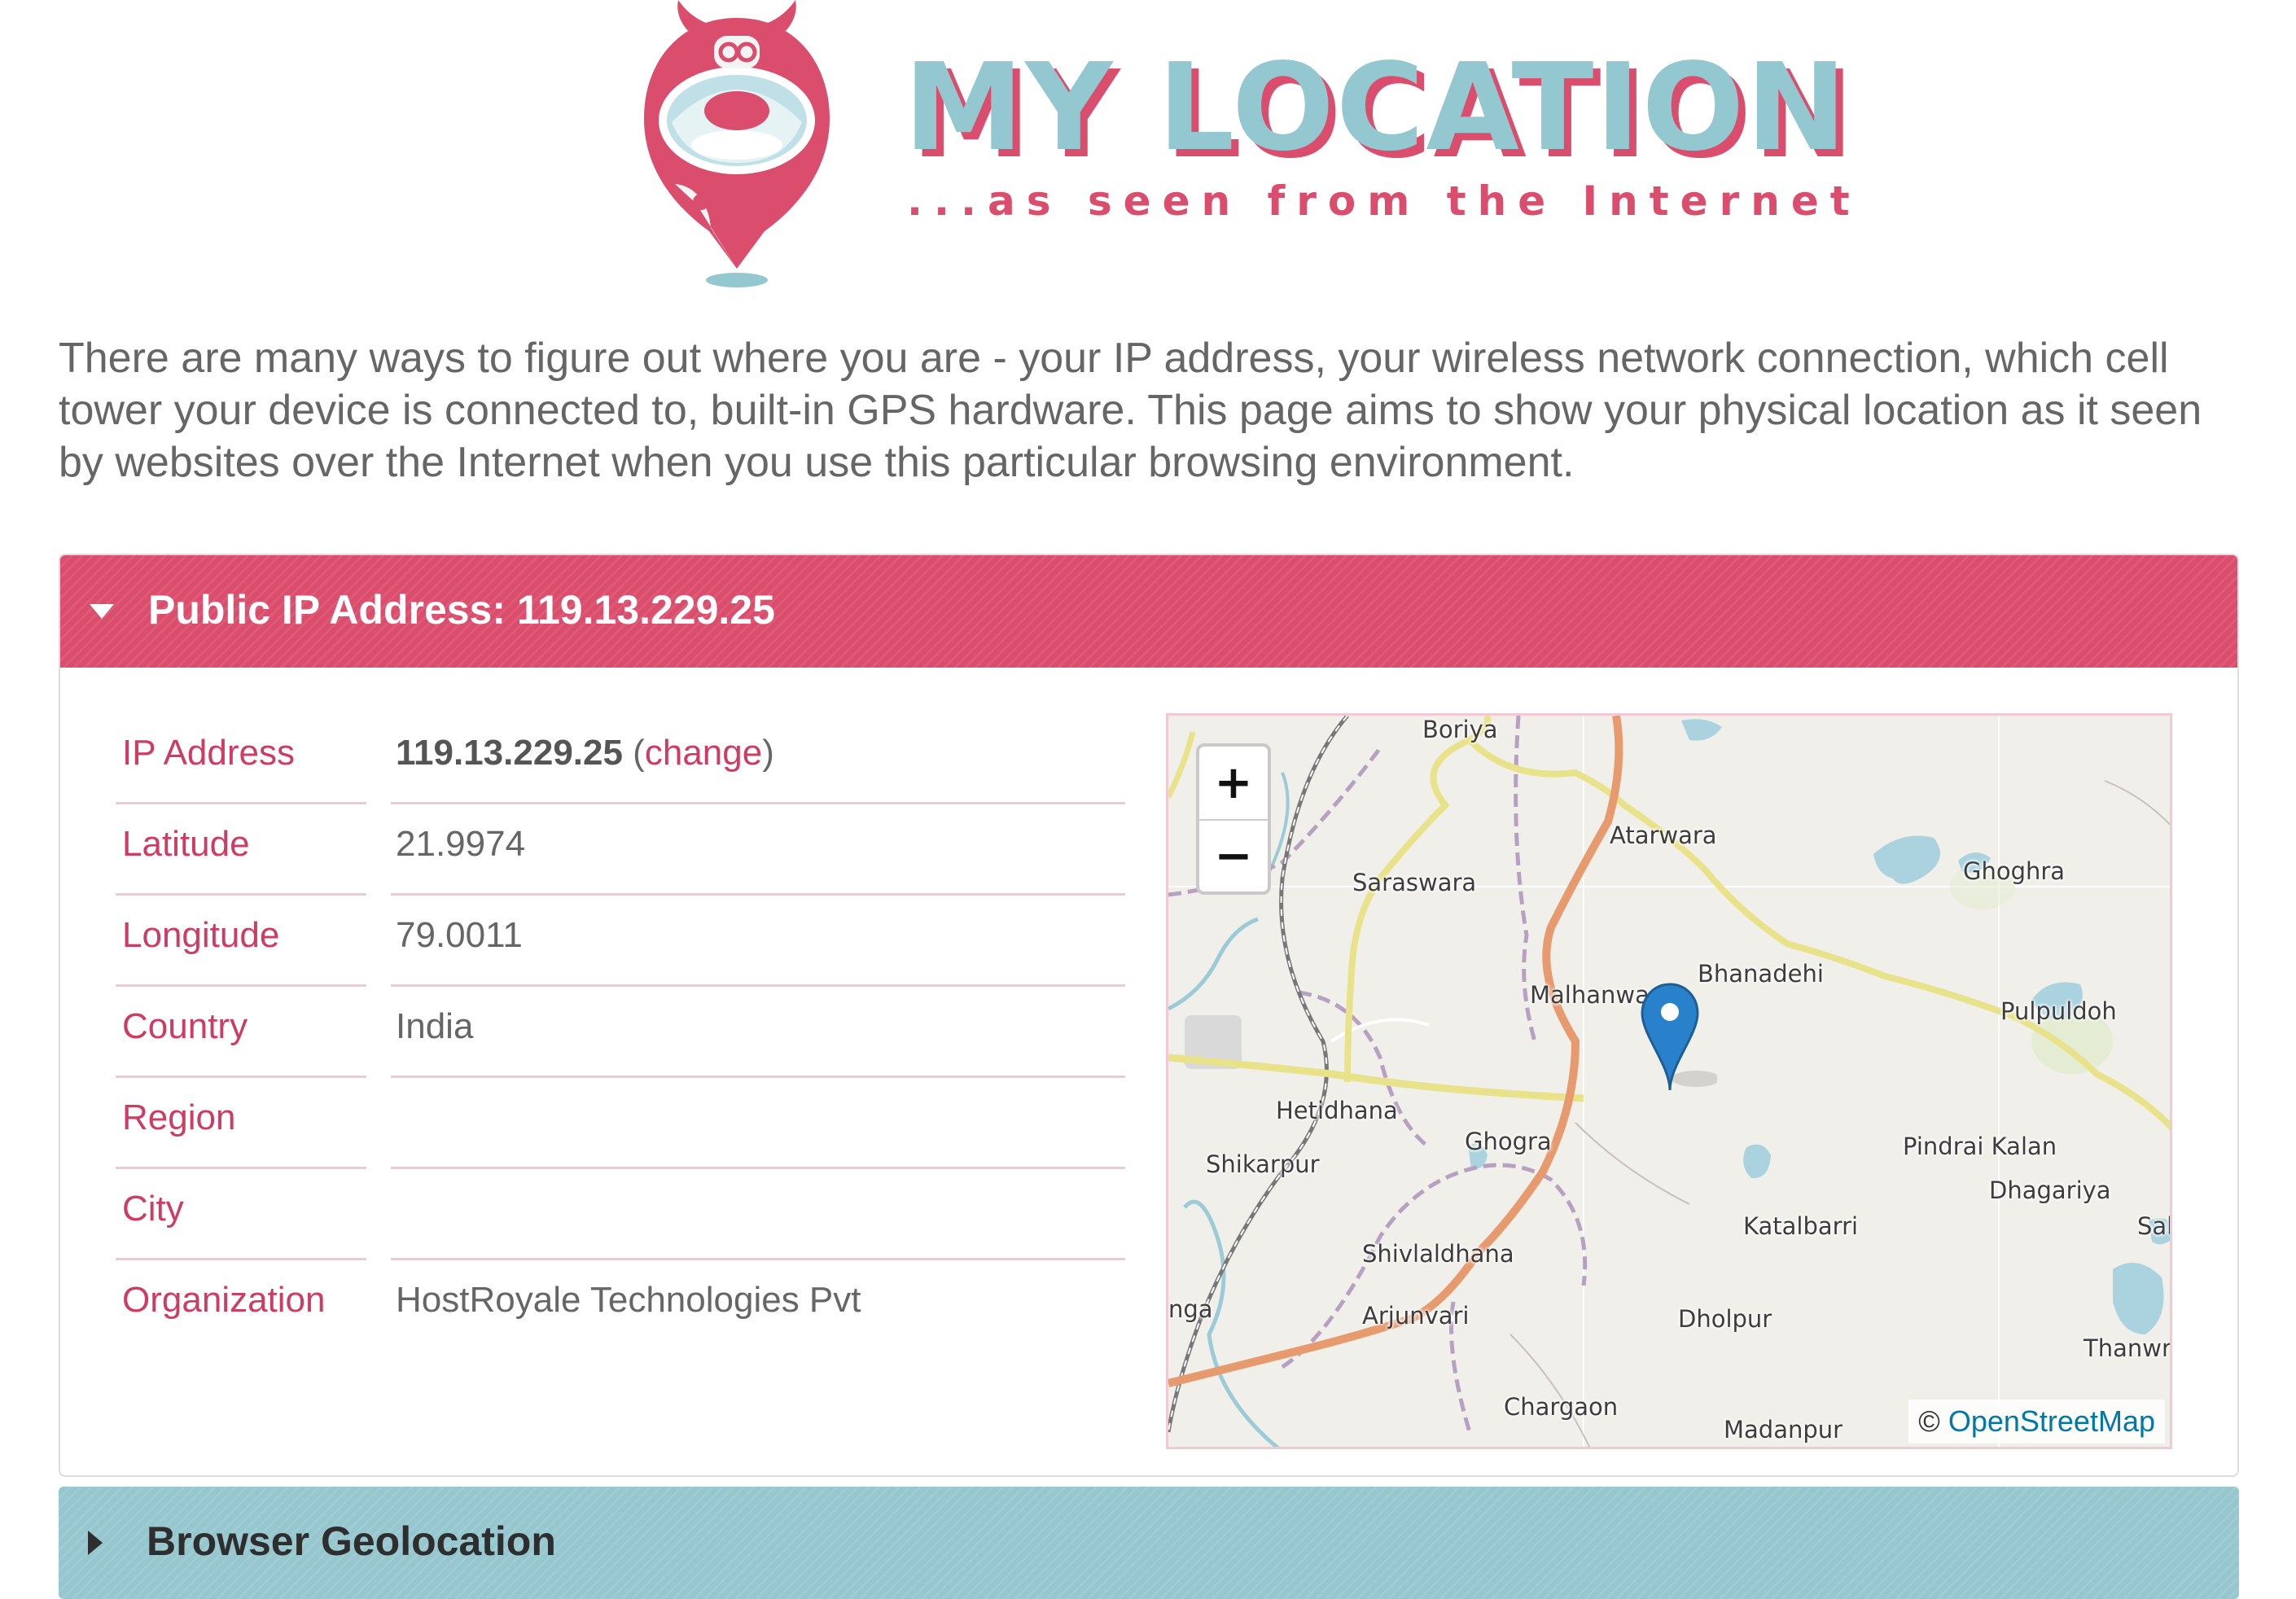  What do you see at coordinates (185, 1026) in the screenshot?
I see `row-label: Country` at bounding box center [185, 1026].